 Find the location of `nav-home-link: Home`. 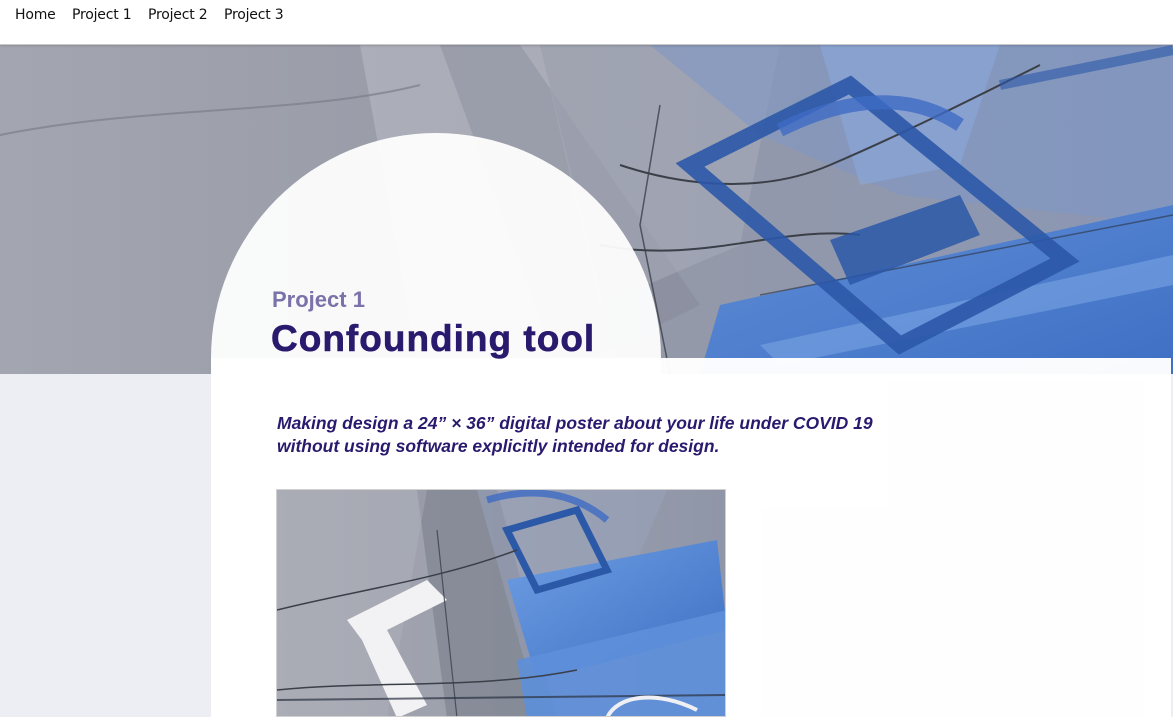

nav-home-link: Home is located at coordinates (35, 15).